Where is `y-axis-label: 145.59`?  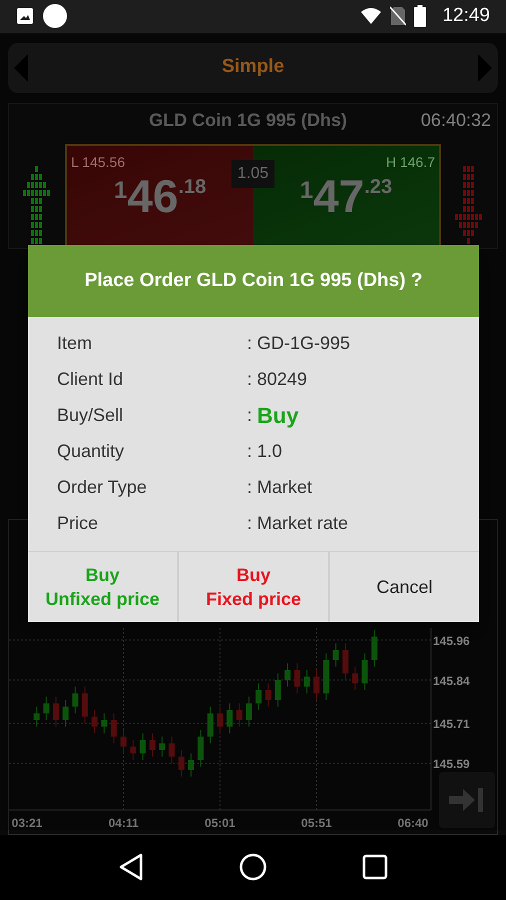 y-axis-label: 145.59 is located at coordinates (451, 764).